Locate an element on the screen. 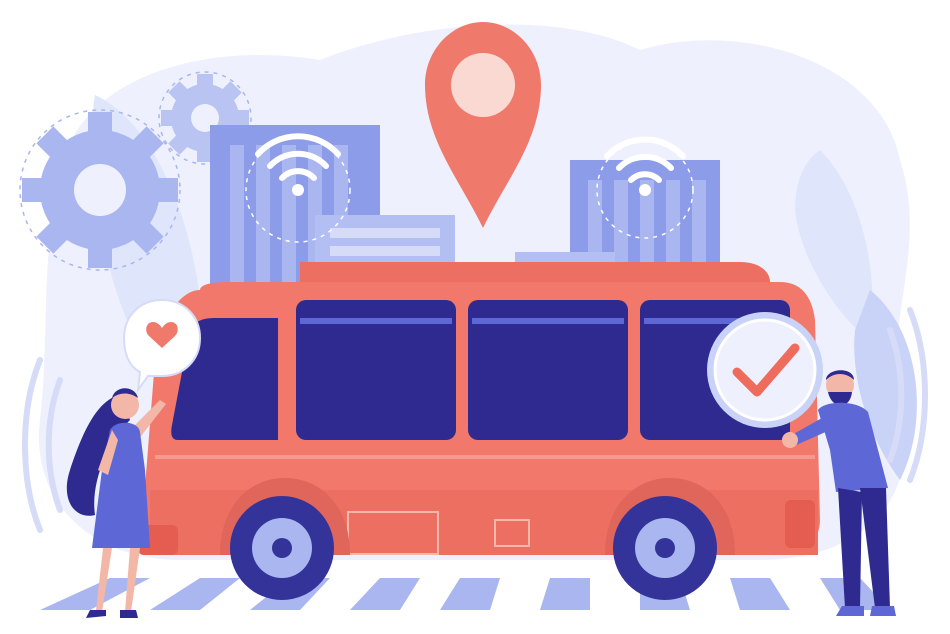 The height and width of the screenshot is (634, 950). crosswalk is located at coordinates (465, 594).